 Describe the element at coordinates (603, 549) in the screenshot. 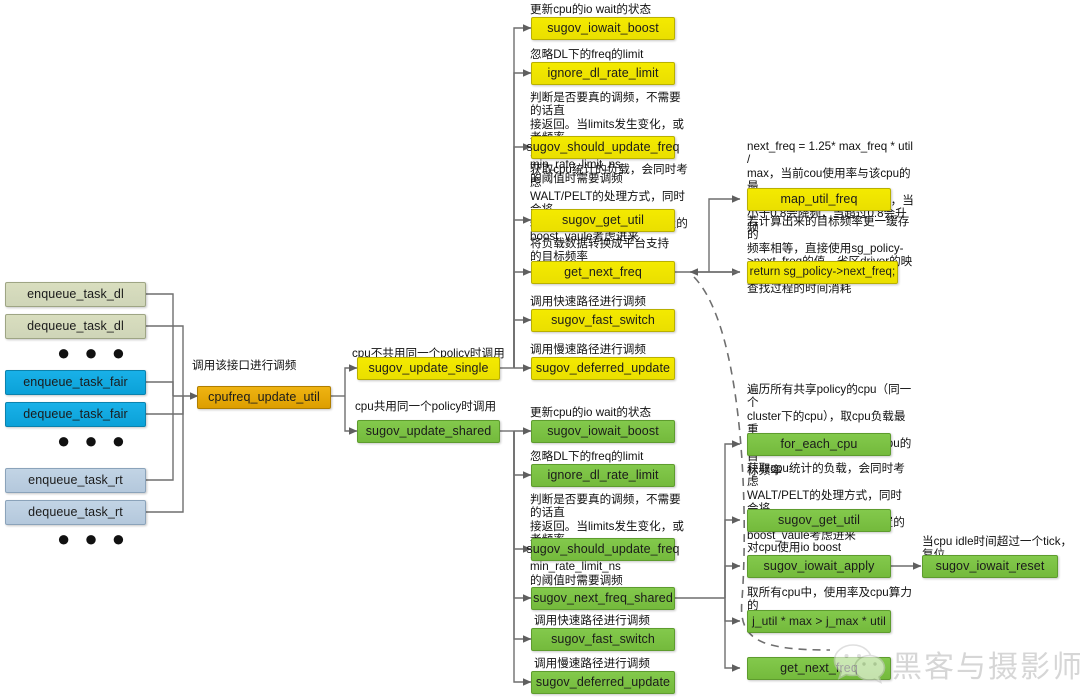

I see `node-shared-sugov-should-update-freq: sugov_should_update_freq` at that location.